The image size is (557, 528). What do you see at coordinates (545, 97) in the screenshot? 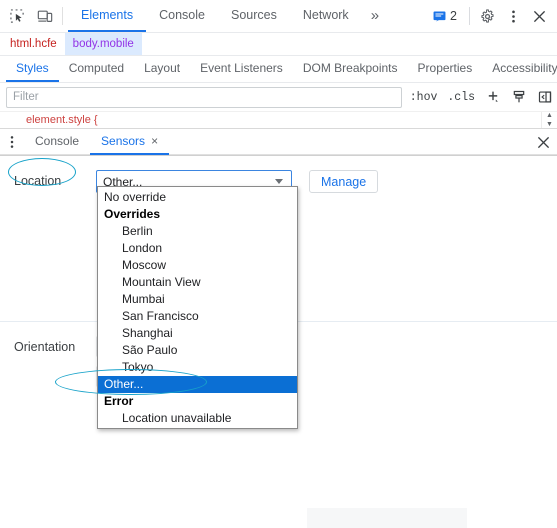
I see `toggle-sidebar-icon` at bounding box center [545, 97].